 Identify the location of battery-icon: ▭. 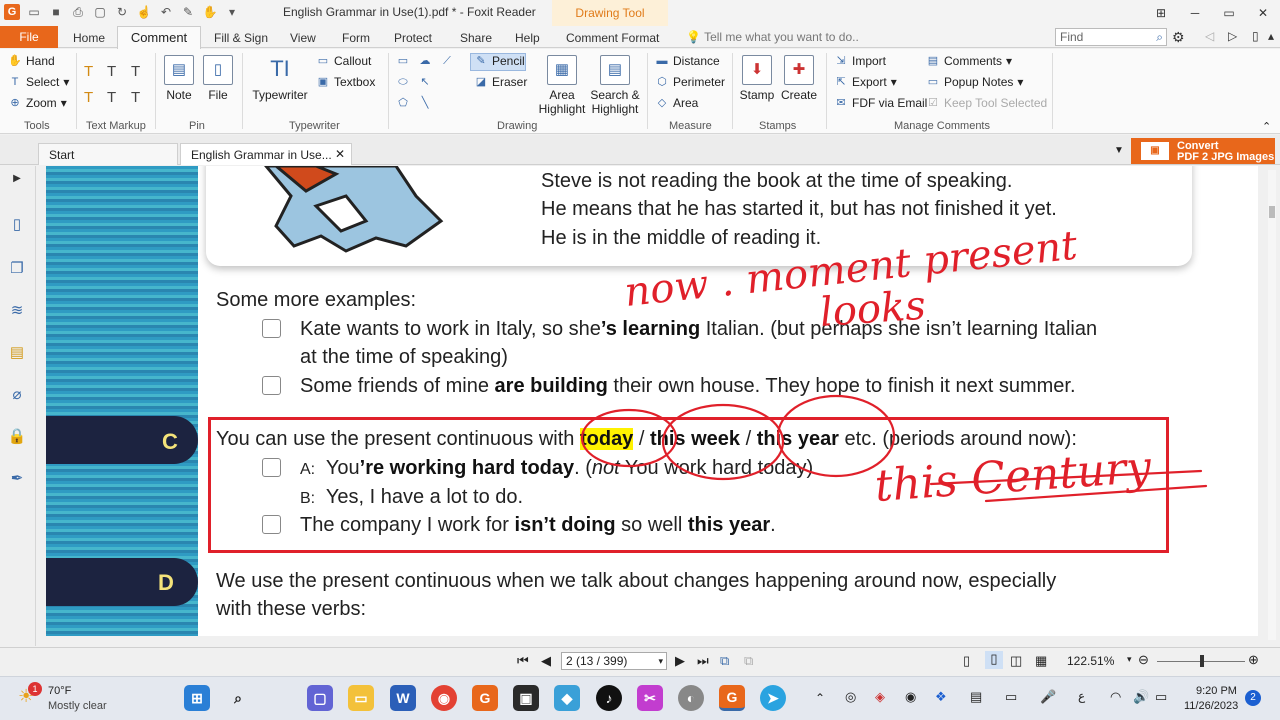
(1161, 697).